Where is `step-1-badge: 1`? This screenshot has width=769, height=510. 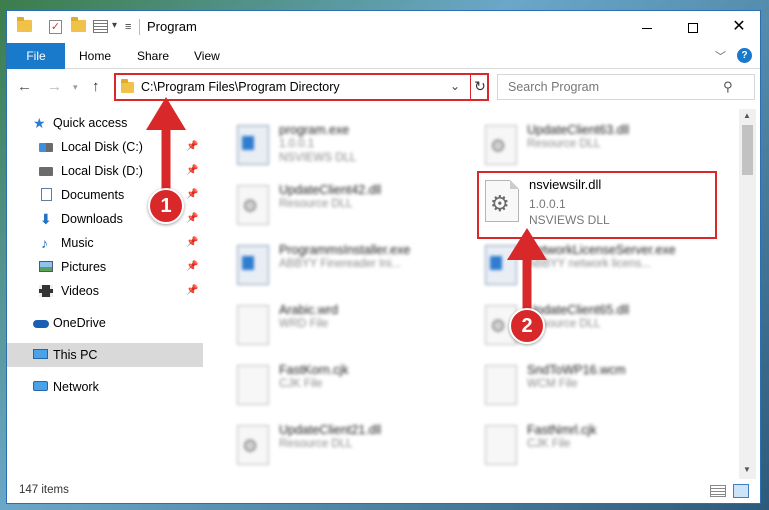
step-1-badge: 1 is located at coordinates (166, 206).